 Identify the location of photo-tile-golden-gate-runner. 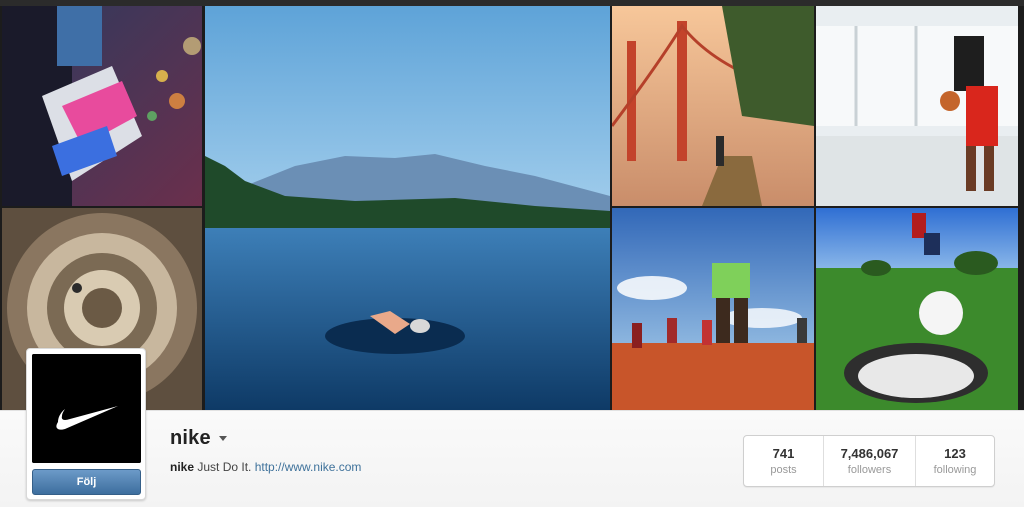
(713, 106).